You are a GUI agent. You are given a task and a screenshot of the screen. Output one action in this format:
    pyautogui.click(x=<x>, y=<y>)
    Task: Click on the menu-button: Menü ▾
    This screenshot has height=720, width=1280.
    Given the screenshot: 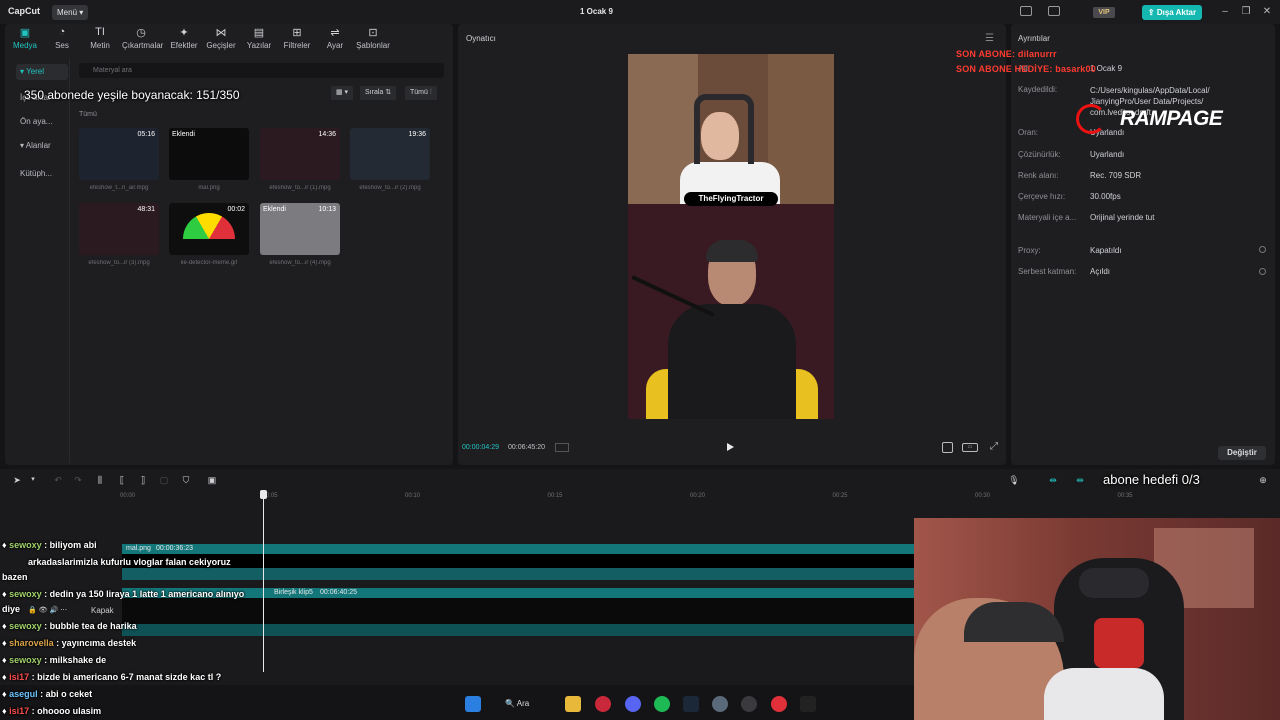 What is the action you would take?
    pyautogui.click(x=70, y=12)
    